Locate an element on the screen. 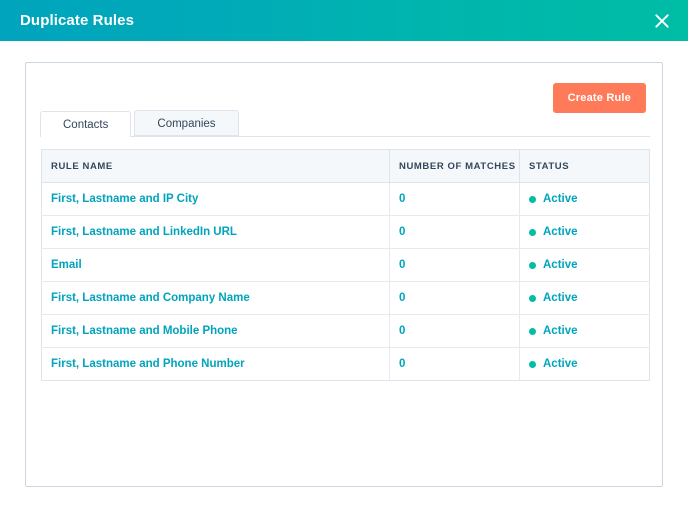 The height and width of the screenshot is (525, 688). column-header-matches: NUMBER OF MATCHES is located at coordinates (454, 166).